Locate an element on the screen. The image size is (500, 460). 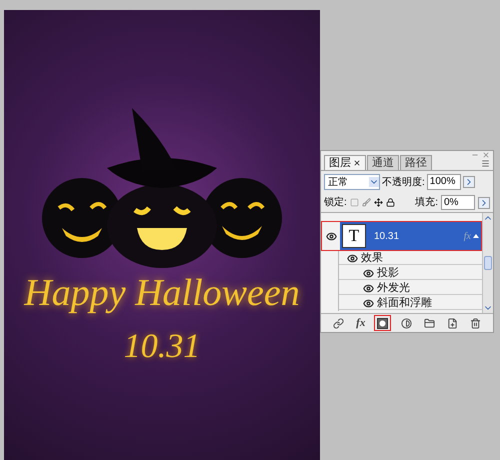
panel-menu-icon is located at coordinates (485, 163).